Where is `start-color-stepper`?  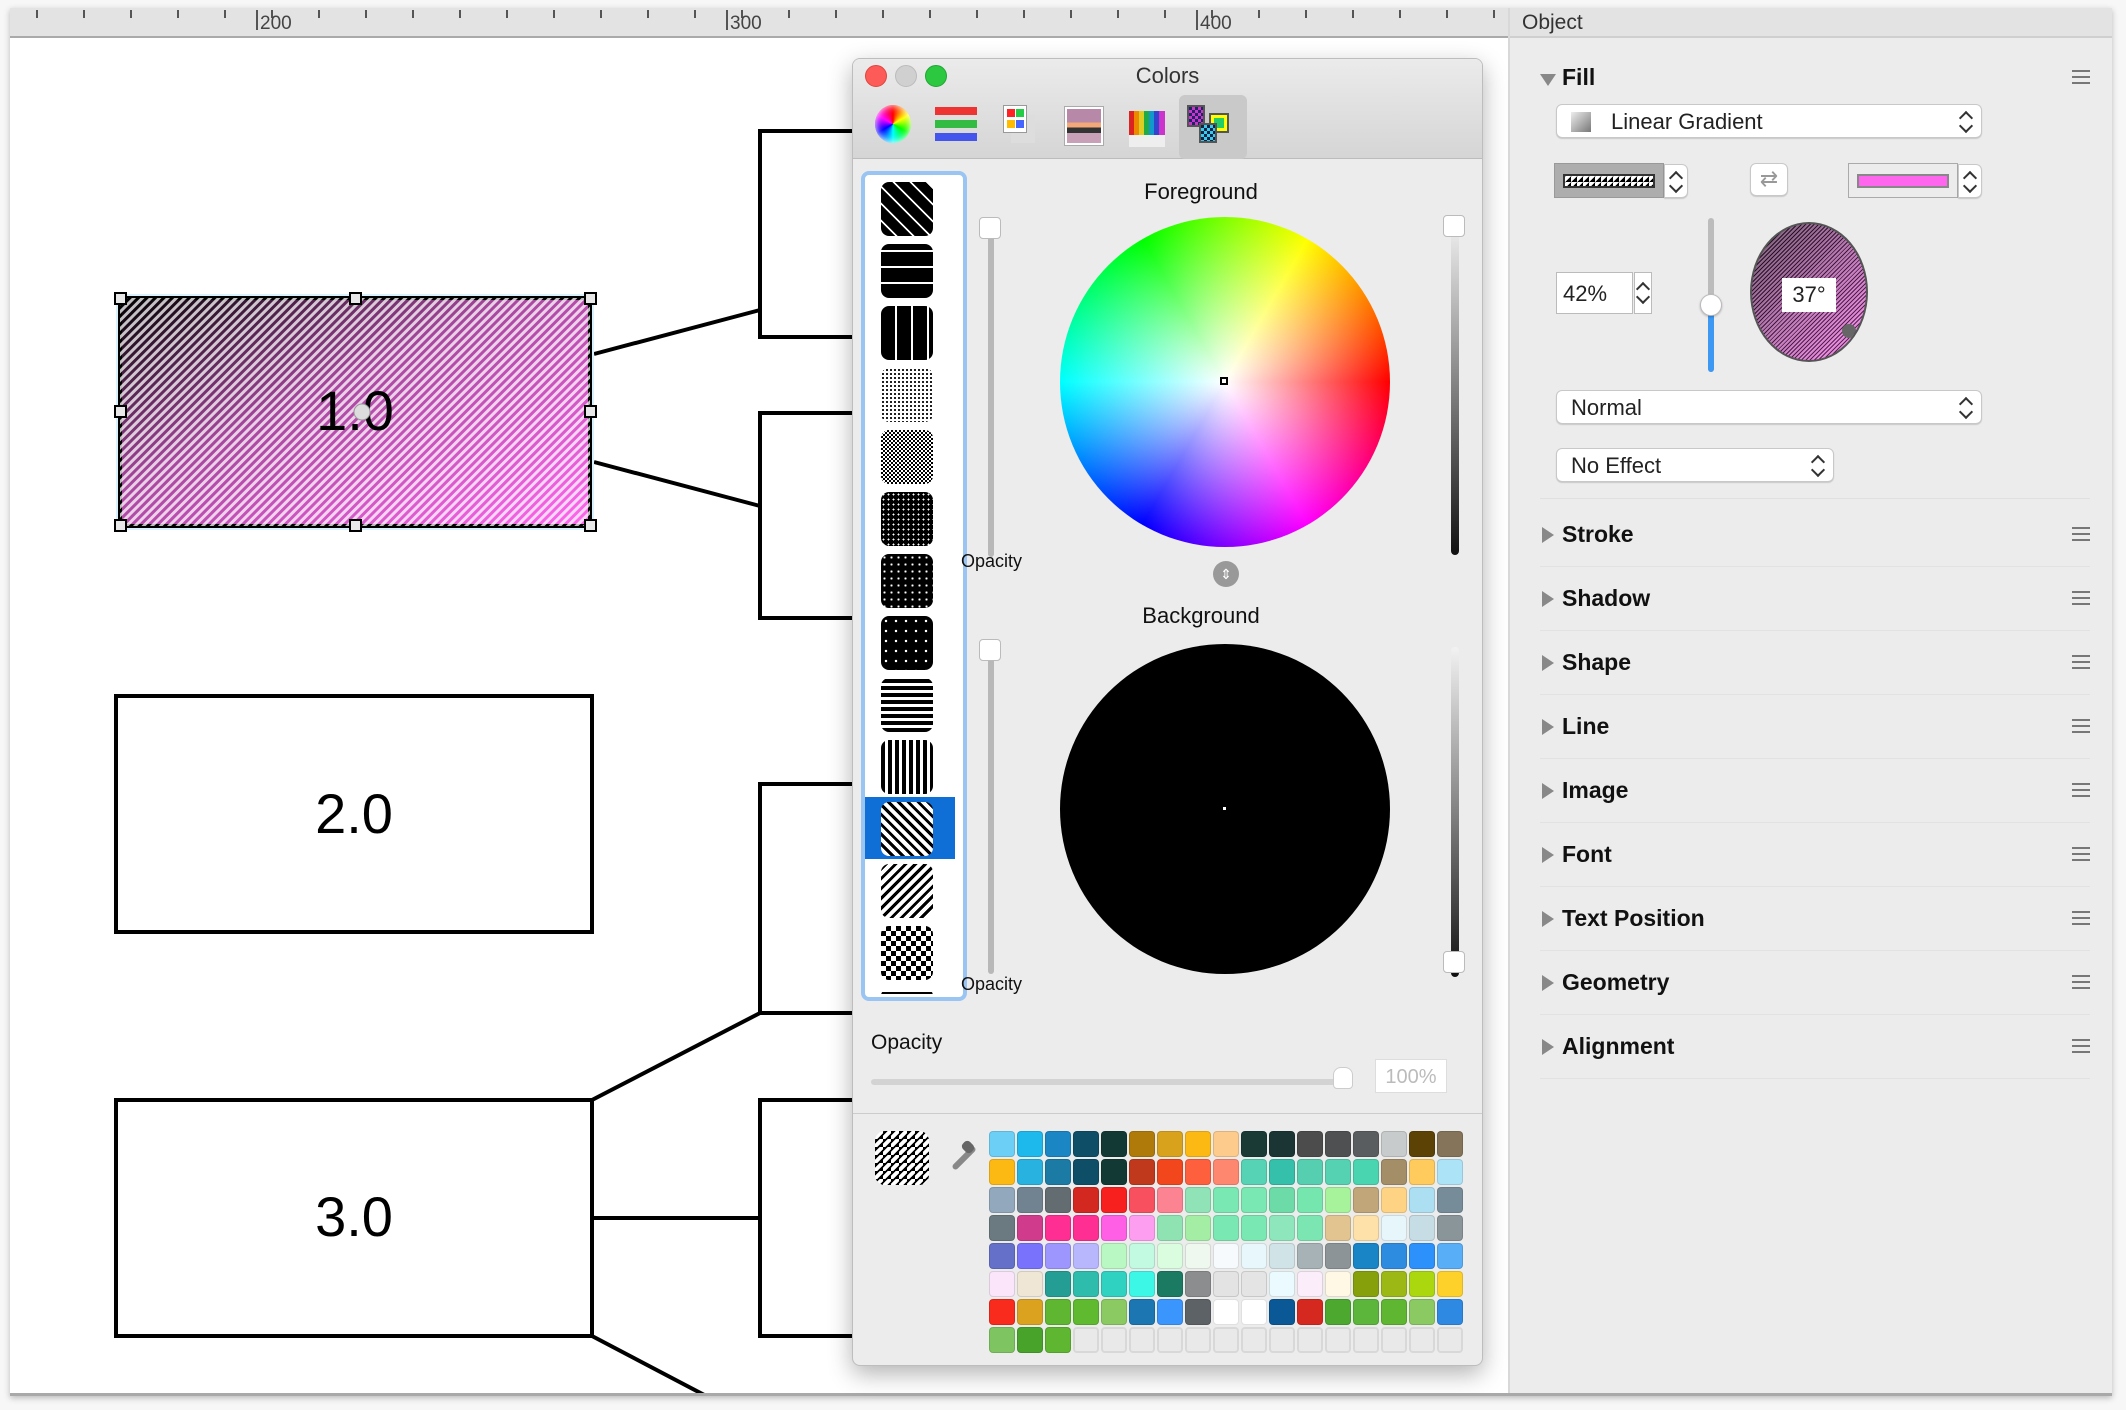
start-color-stepper is located at coordinates (1676, 181).